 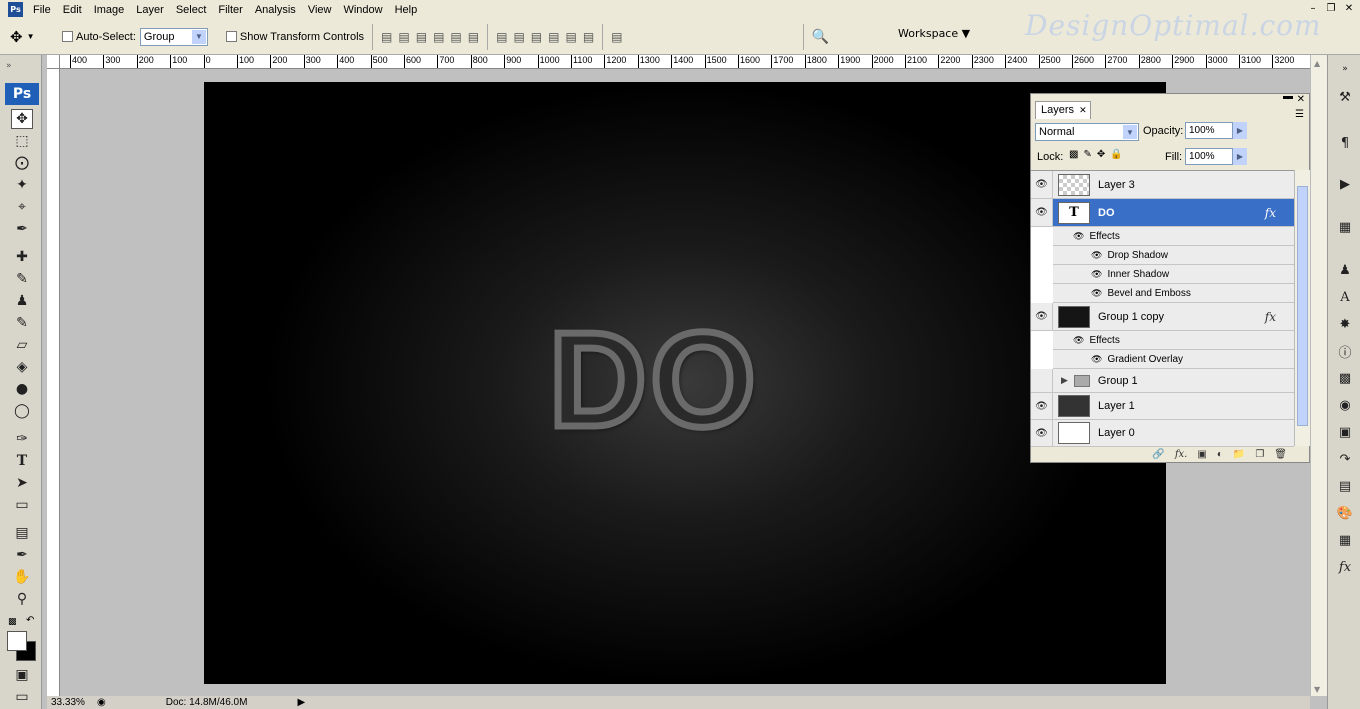 I want to click on layers-scrollbar, so click(x=1302, y=308).